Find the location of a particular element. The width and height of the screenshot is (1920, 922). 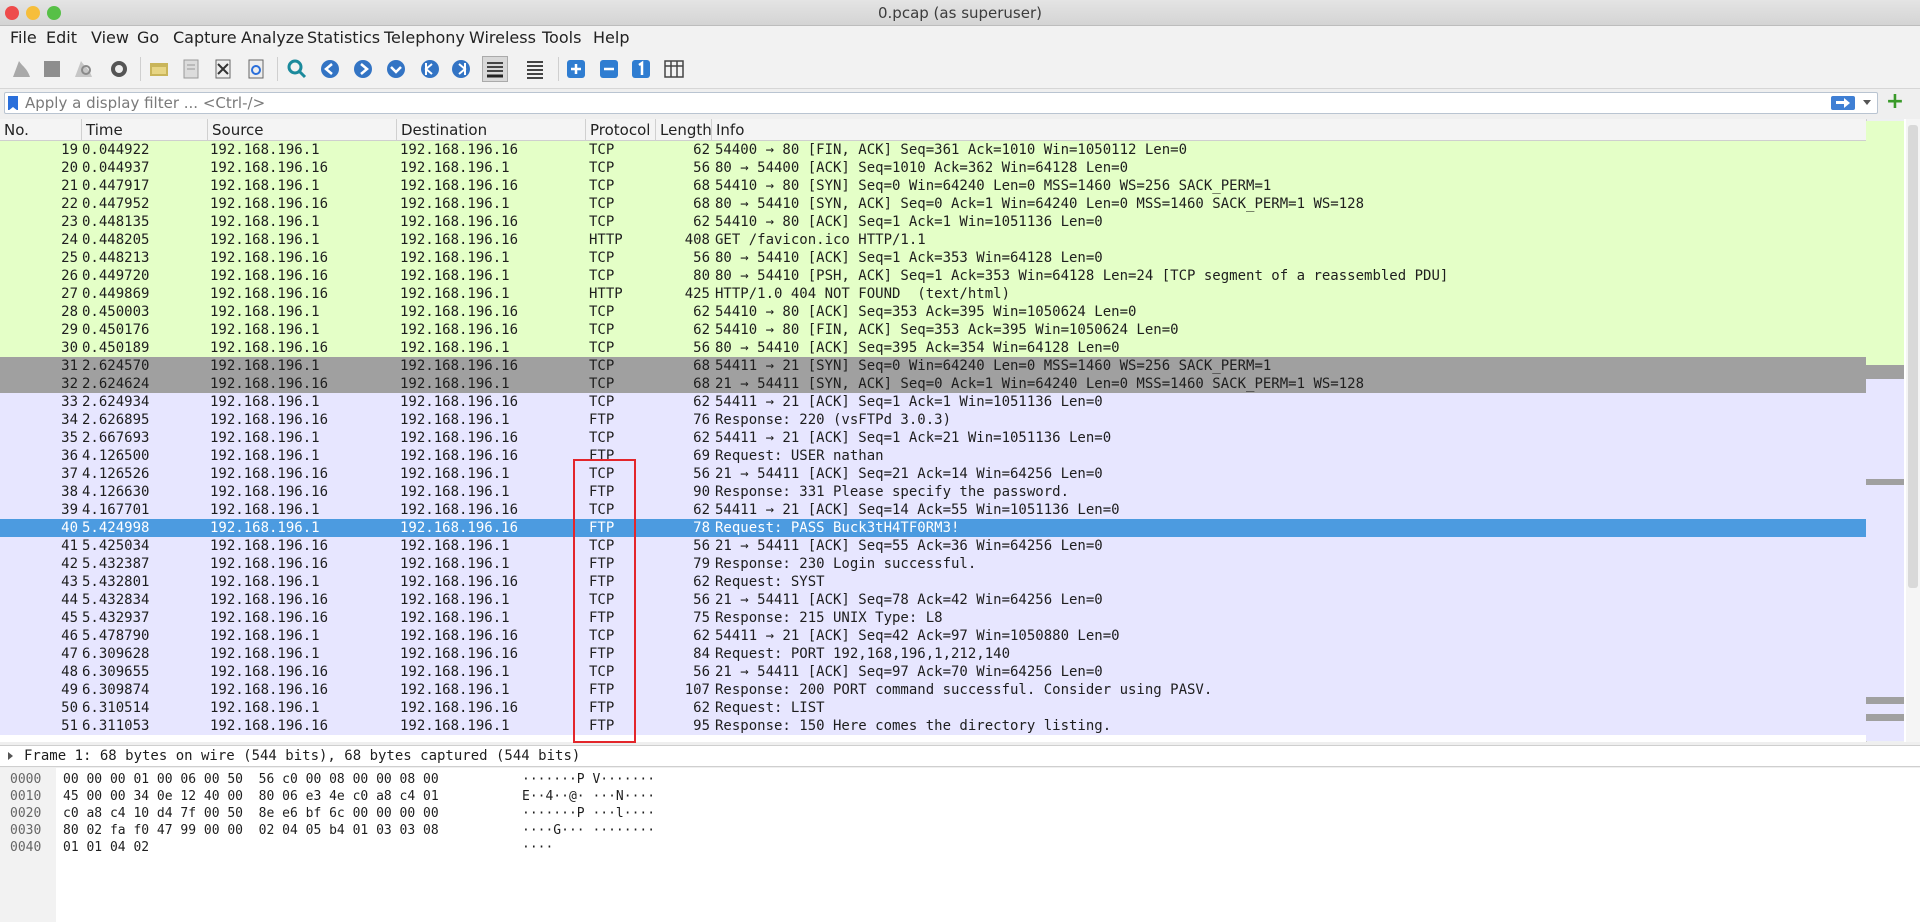

menu-view: View is located at coordinates (110, 37).